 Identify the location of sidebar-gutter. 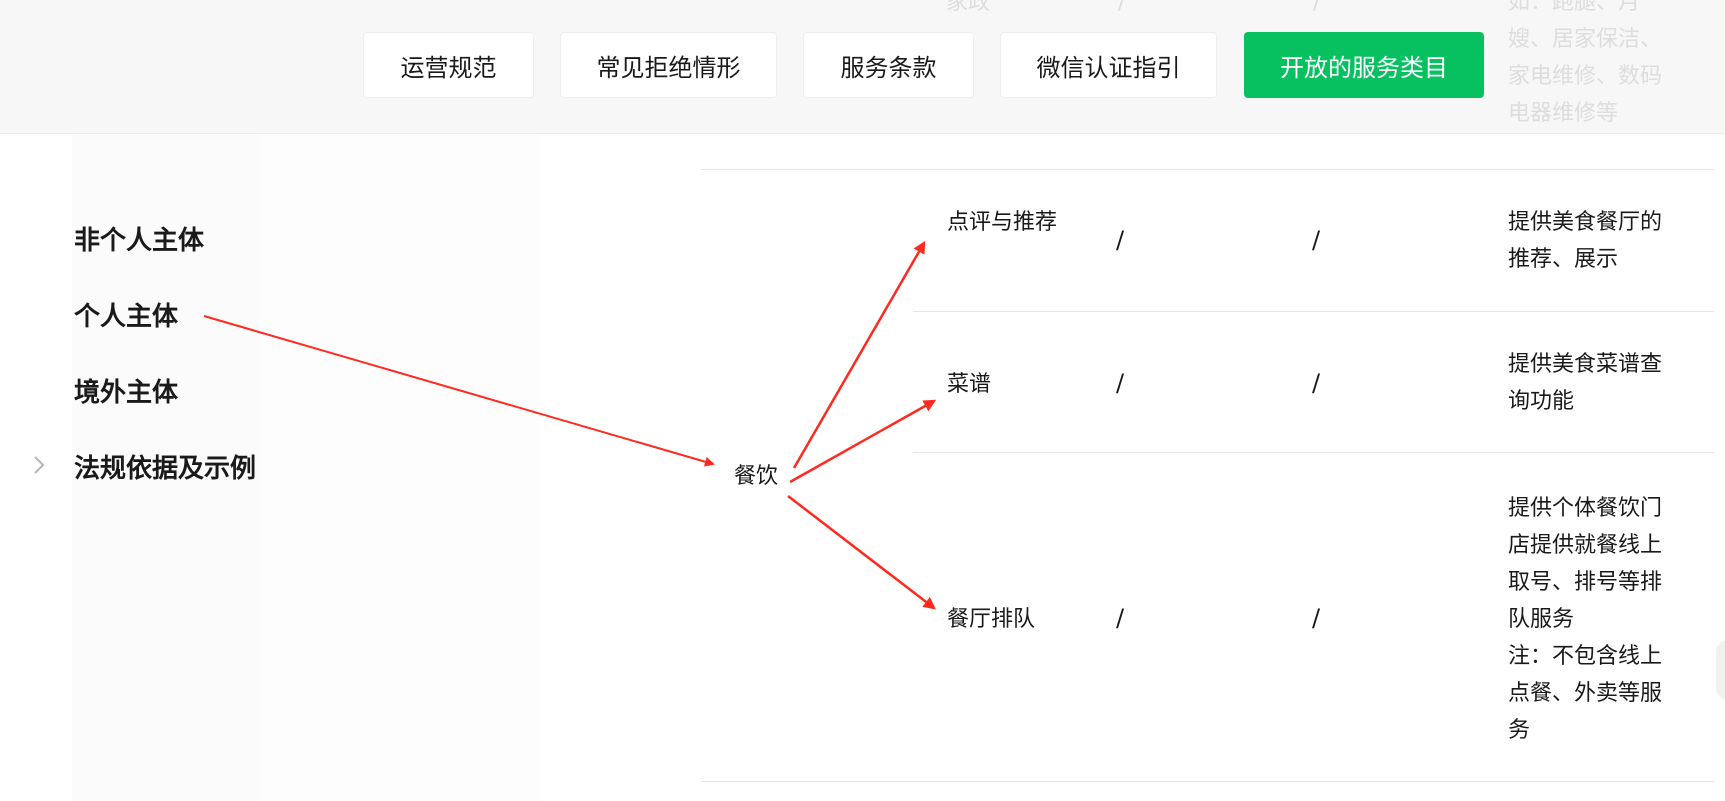
(400, 467).